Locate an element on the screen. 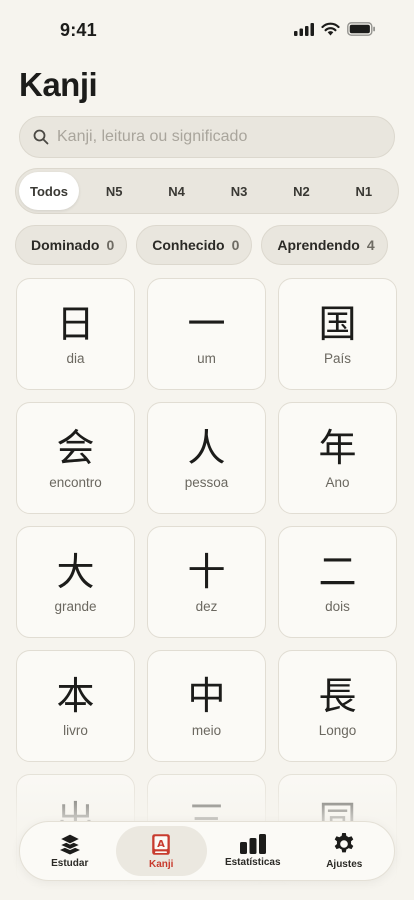  kanji-card: 長 Longo is located at coordinates (337, 706).